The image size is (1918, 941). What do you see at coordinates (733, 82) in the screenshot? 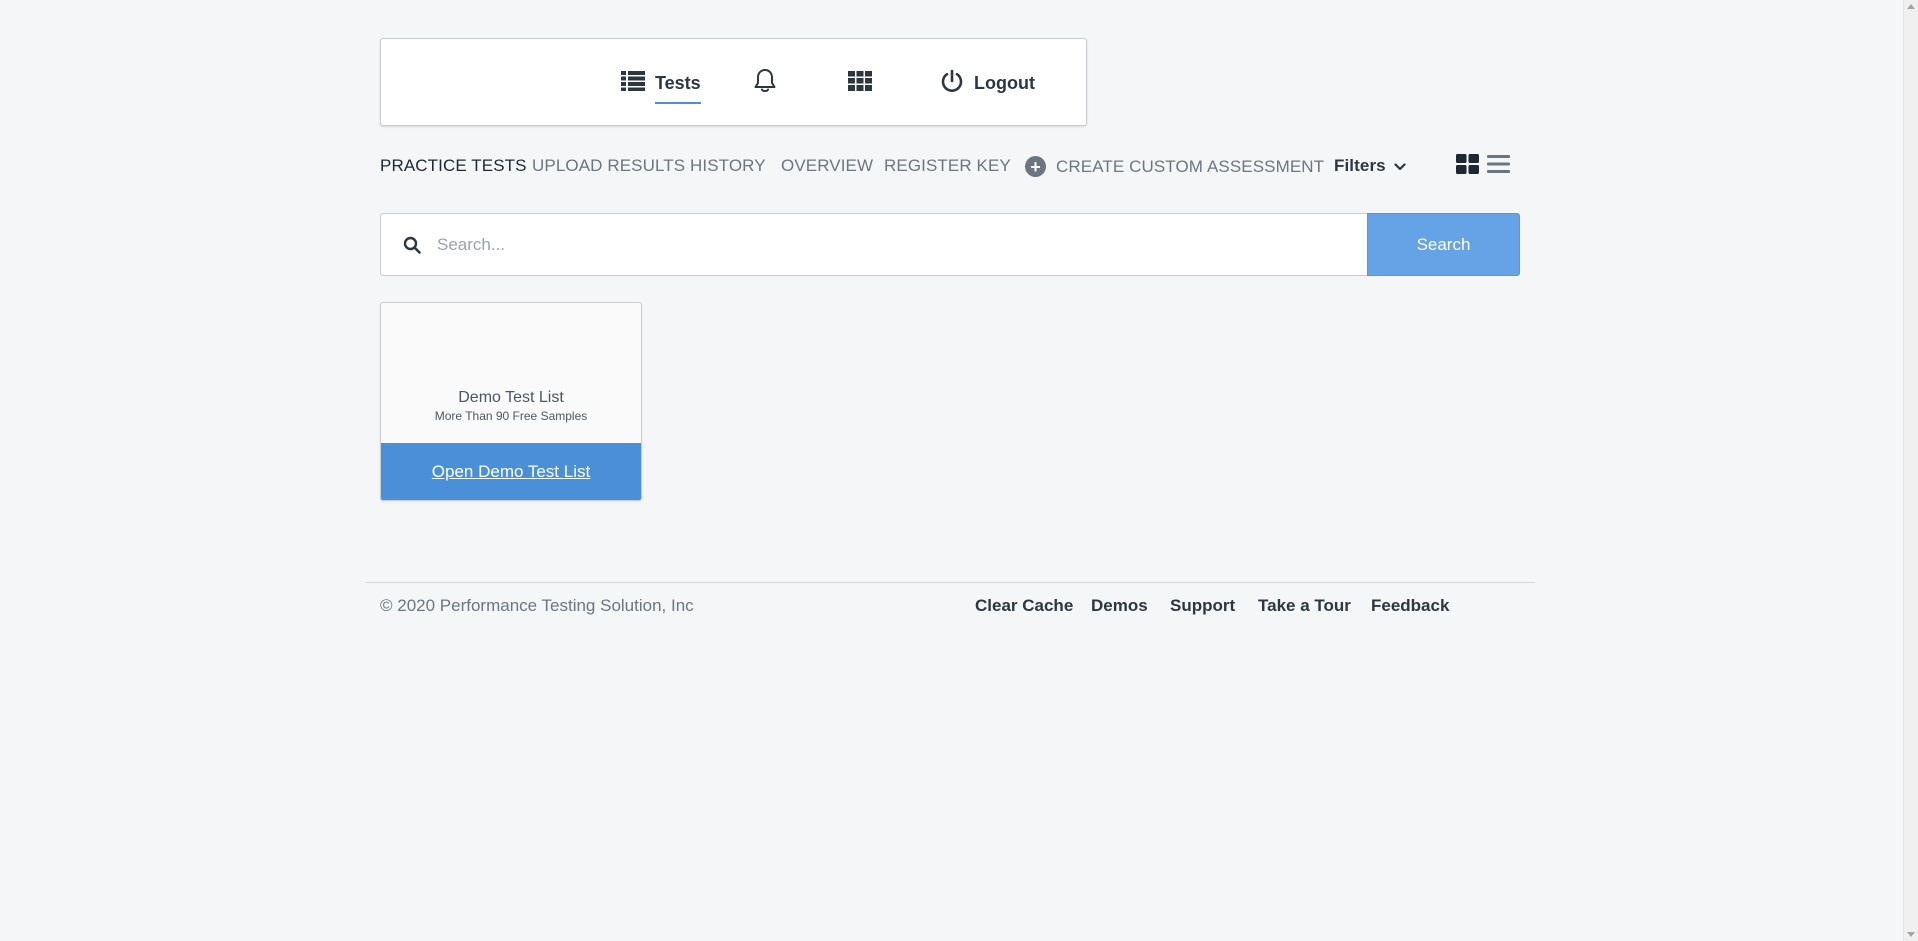
I see `top-navbar: Tests Logout` at bounding box center [733, 82].